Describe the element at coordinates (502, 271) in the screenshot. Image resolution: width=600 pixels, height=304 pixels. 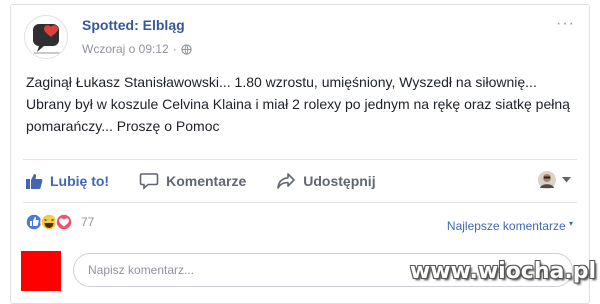
I see `site-watermark: www.wiocha.pl` at that location.